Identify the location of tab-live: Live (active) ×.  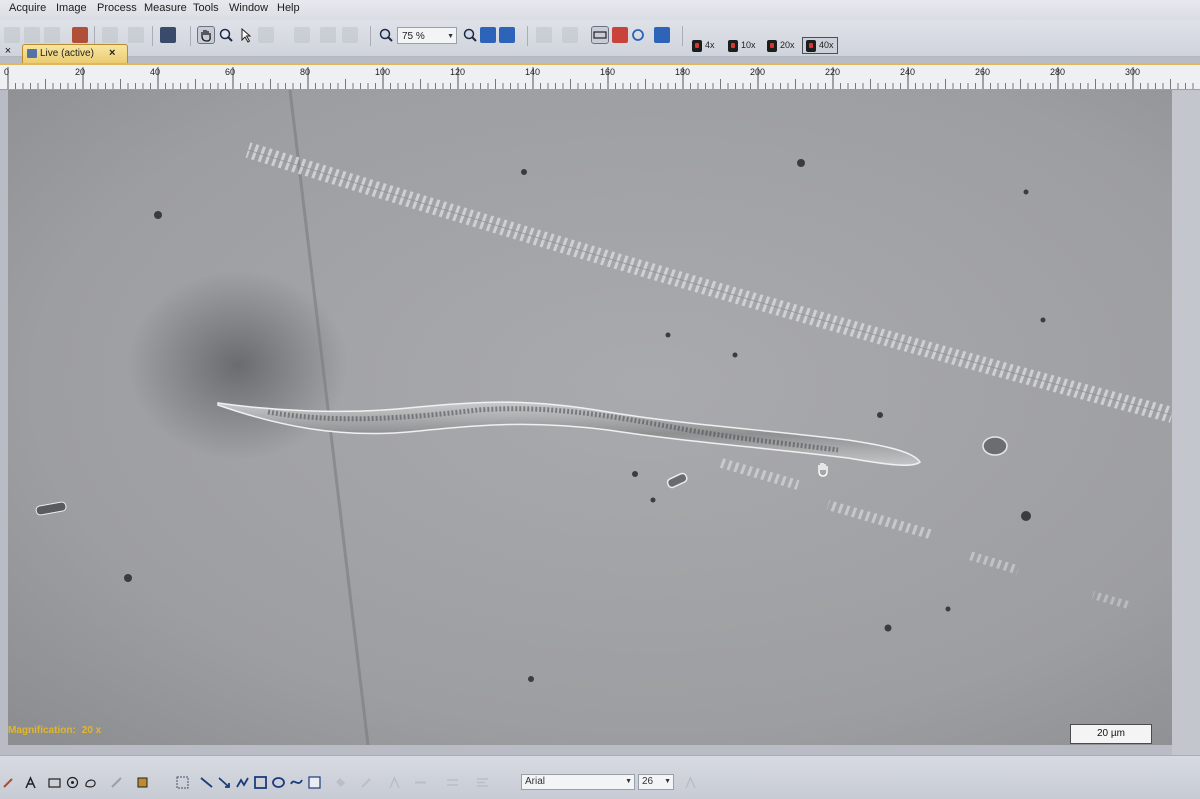
(75, 54).